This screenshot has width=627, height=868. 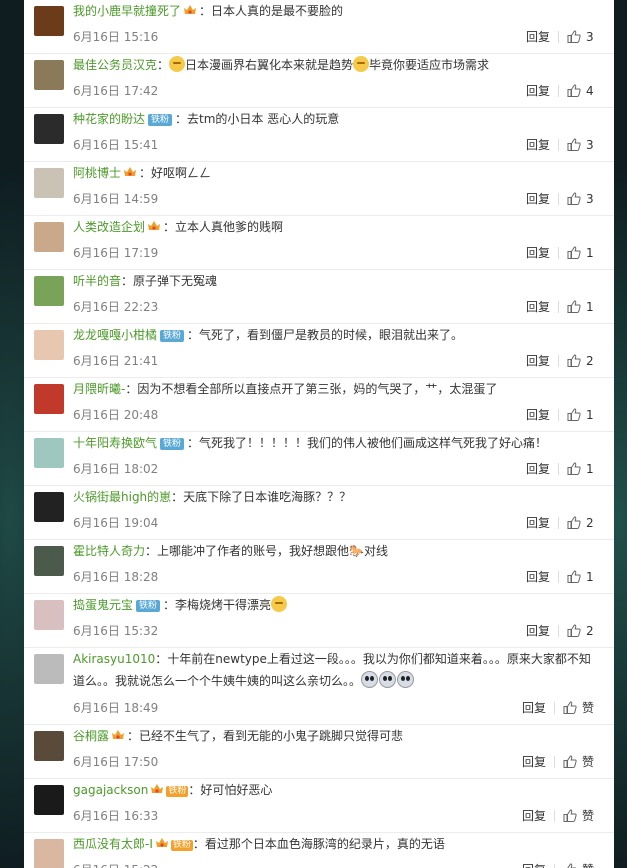 What do you see at coordinates (590, 91) in the screenshot?
I see `like-count: 4` at bounding box center [590, 91].